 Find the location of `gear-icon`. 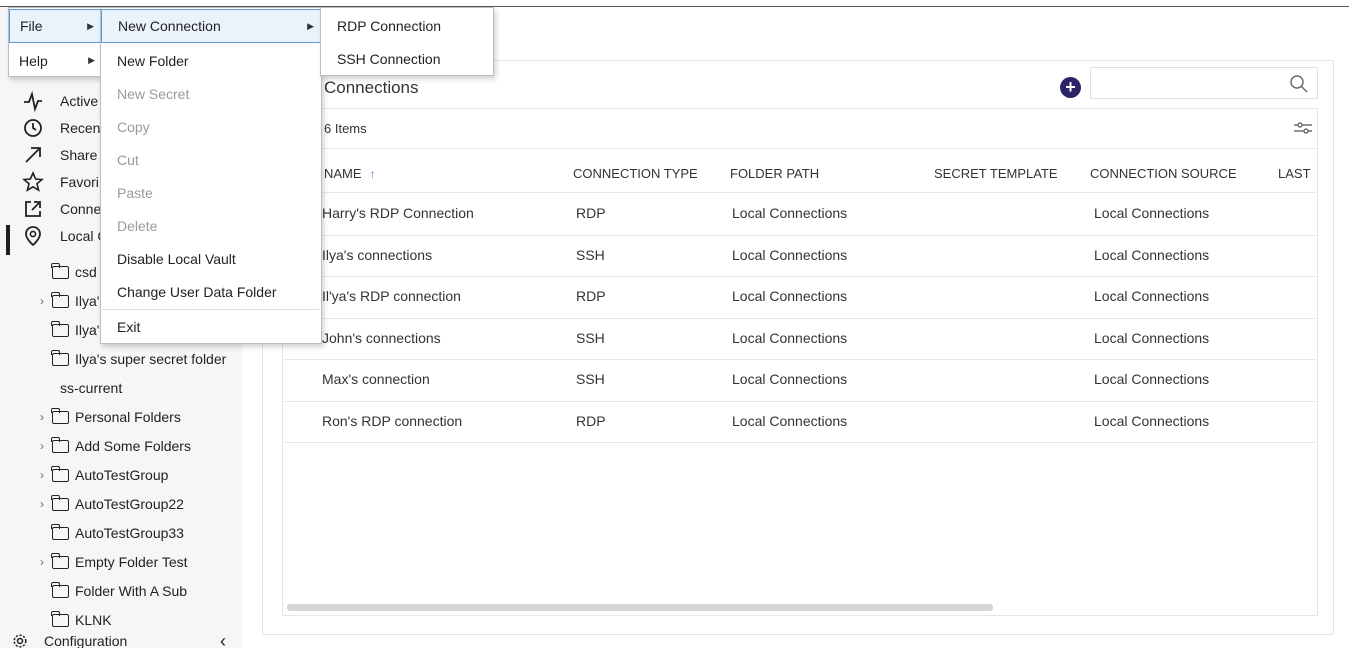

gear-icon is located at coordinates (20, 641).